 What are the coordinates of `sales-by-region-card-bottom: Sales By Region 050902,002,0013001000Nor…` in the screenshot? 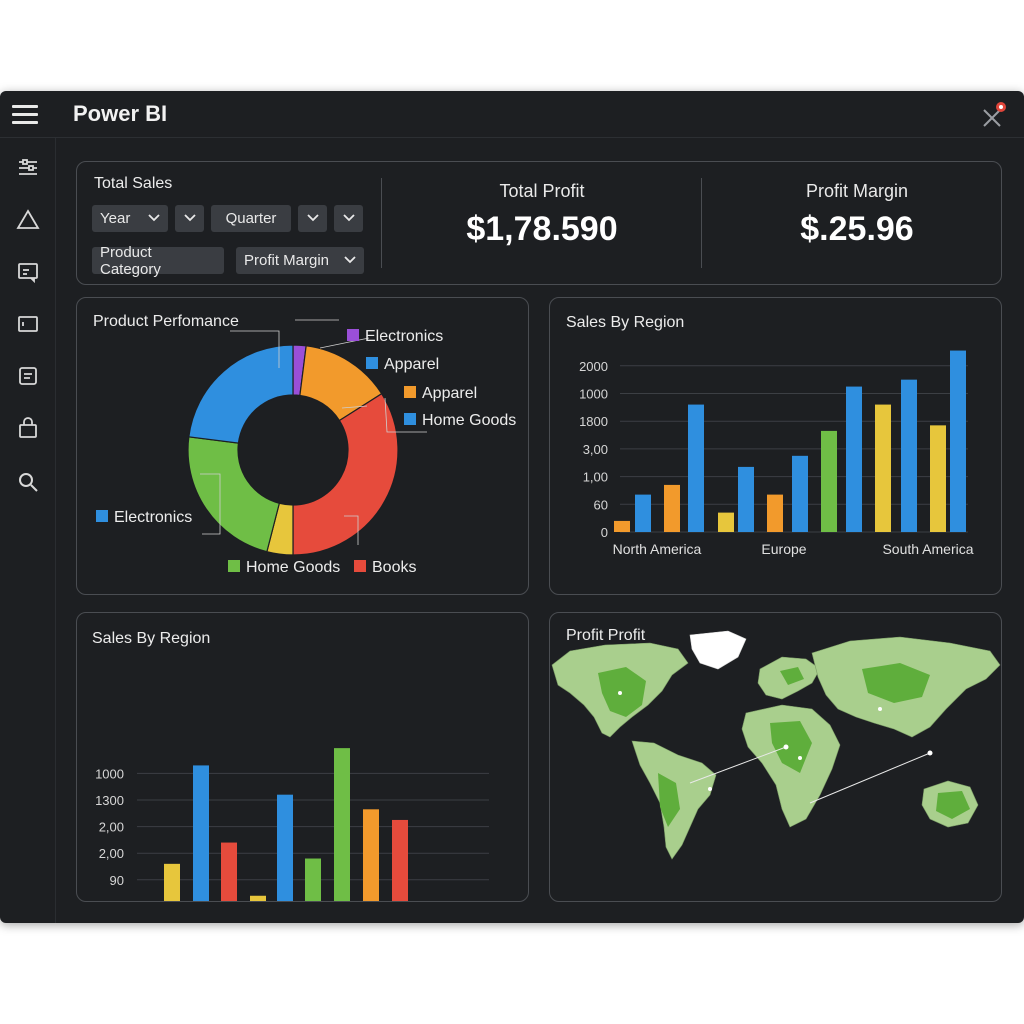 It's located at (302, 757).